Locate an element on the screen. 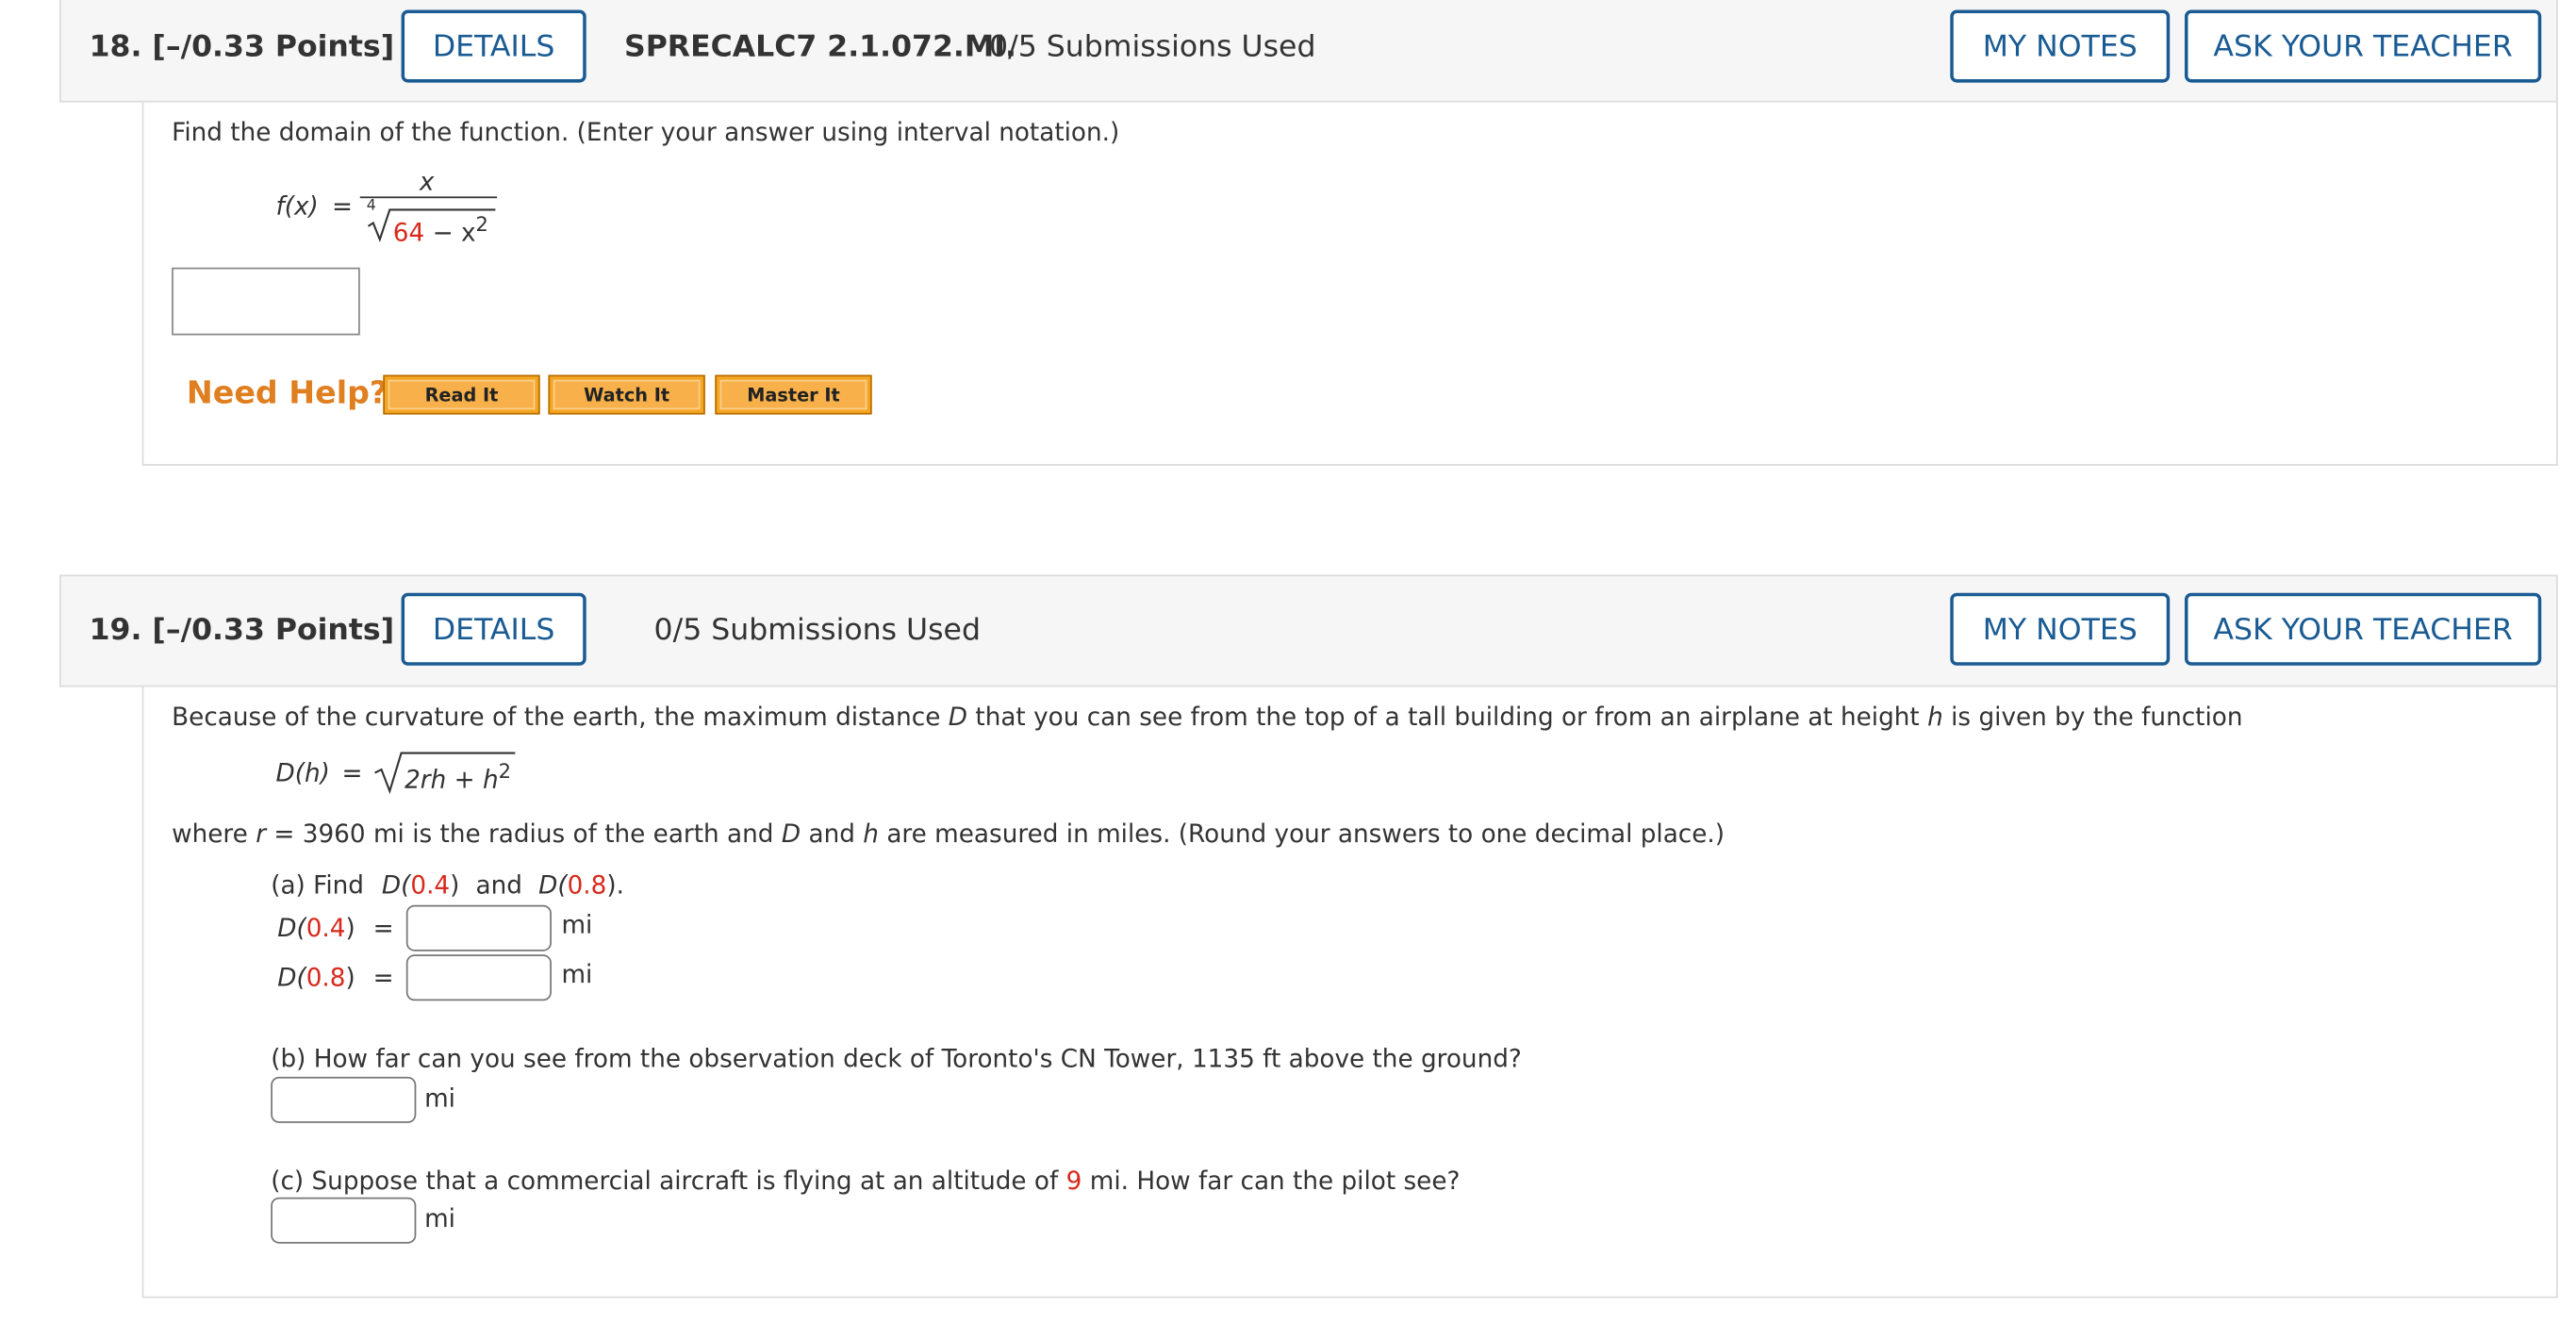 The image size is (2576, 1340). q19-part-a-v2: 0.8 is located at coordinates (587, 885).